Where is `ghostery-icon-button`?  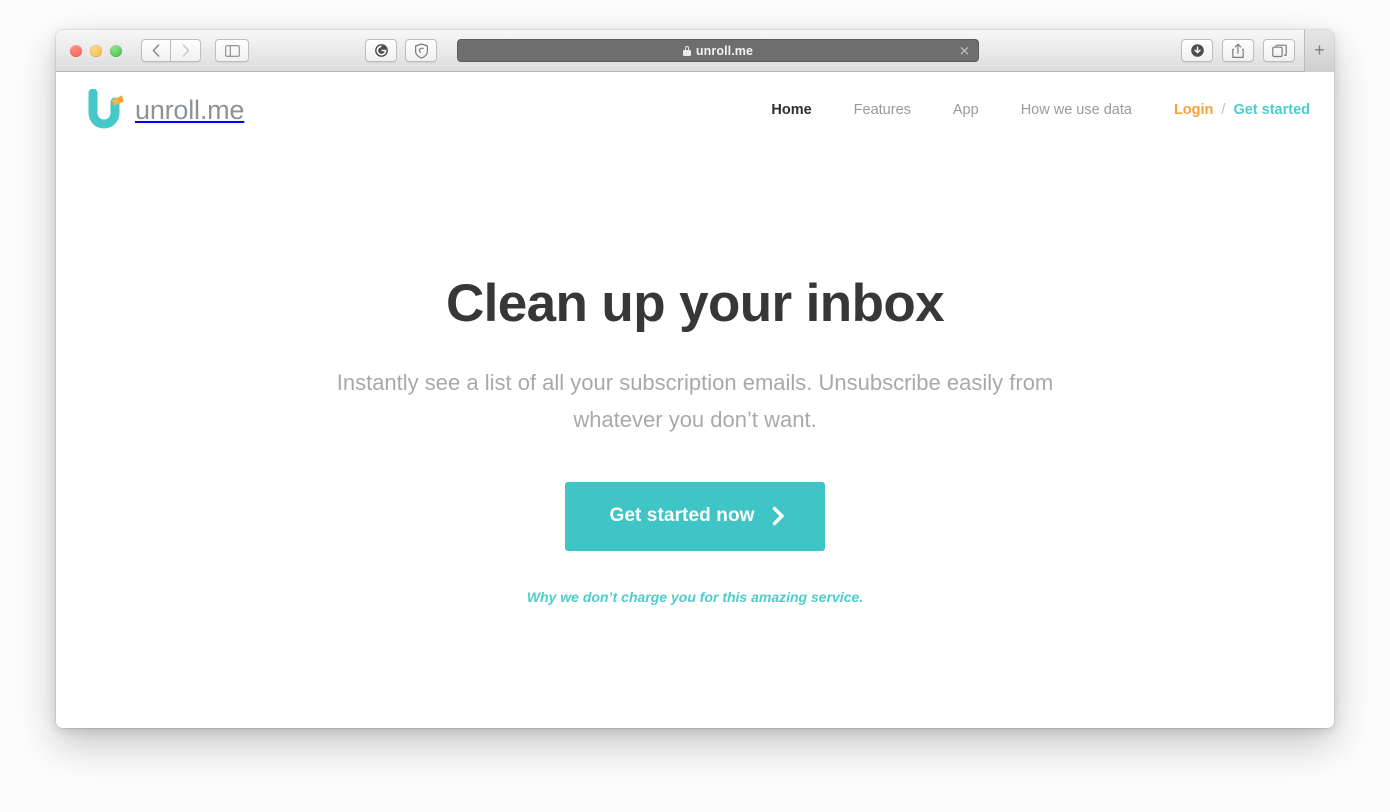 ghostery-icon-button is located at coordinates (381, 50).